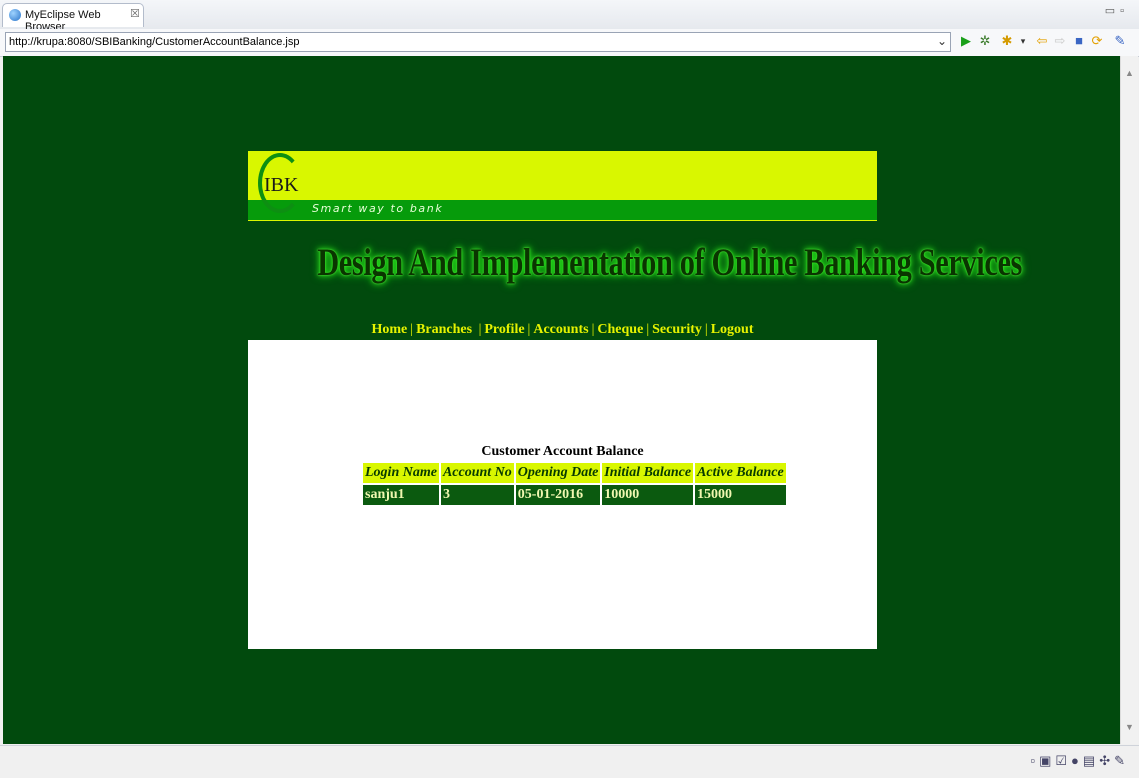  What do you see at coordinates (740, 495) in the screenshot?
I see `cell-active-balance: 15000` at bounding box center [740, 495].